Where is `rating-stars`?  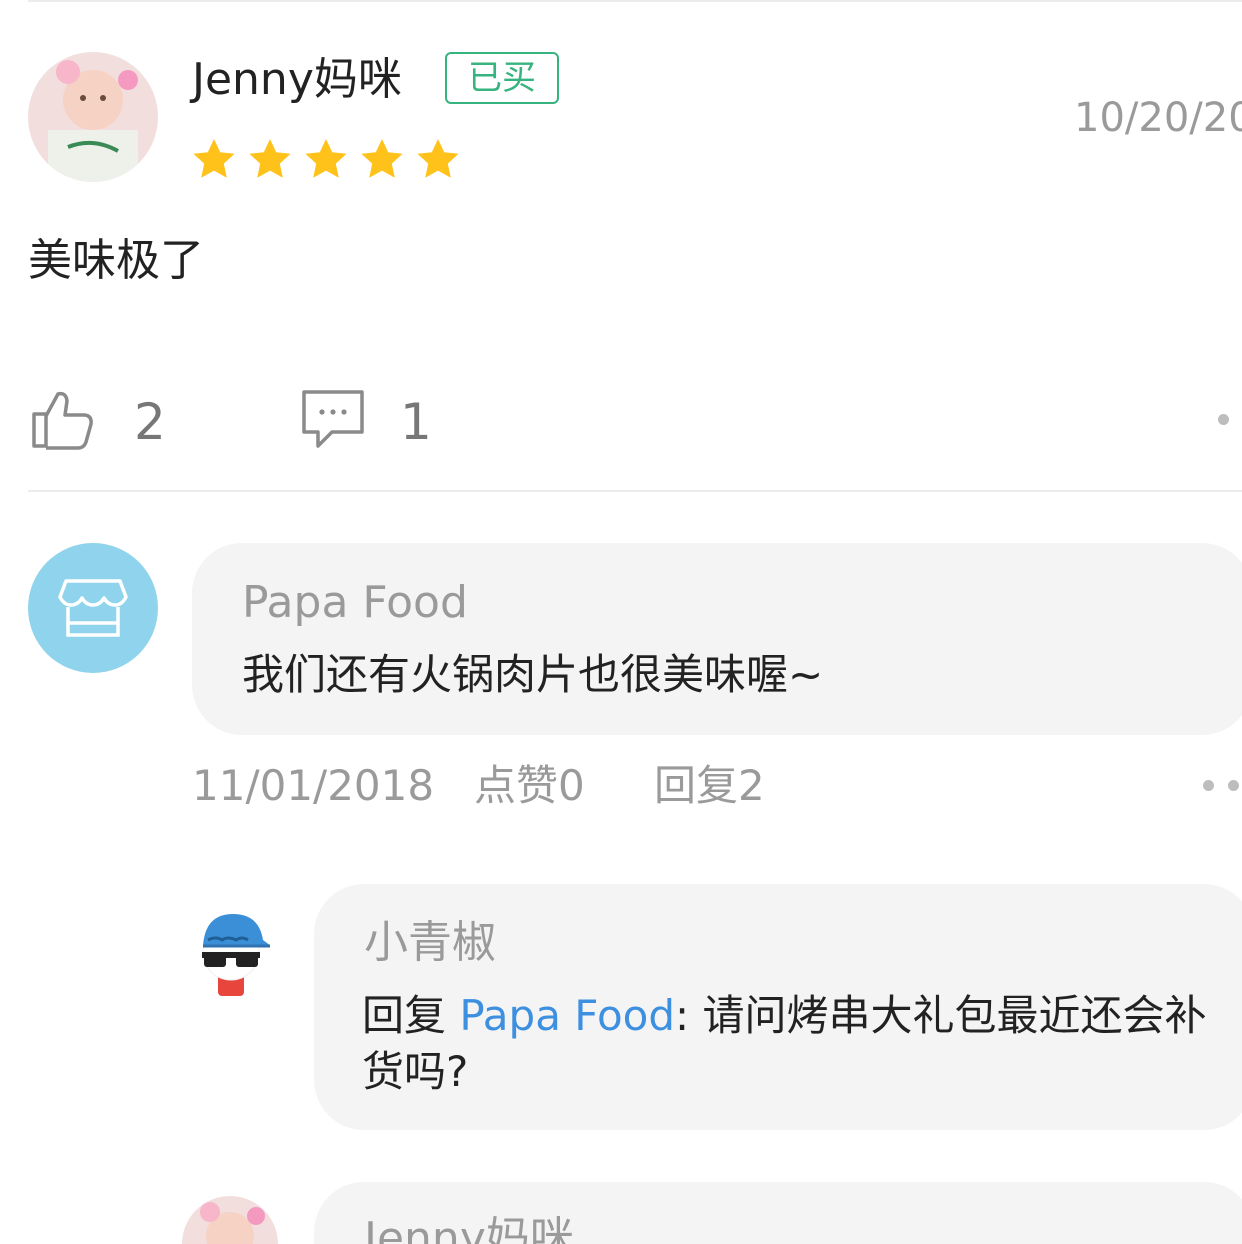 rating-stars is located at coordinates (326, 160).